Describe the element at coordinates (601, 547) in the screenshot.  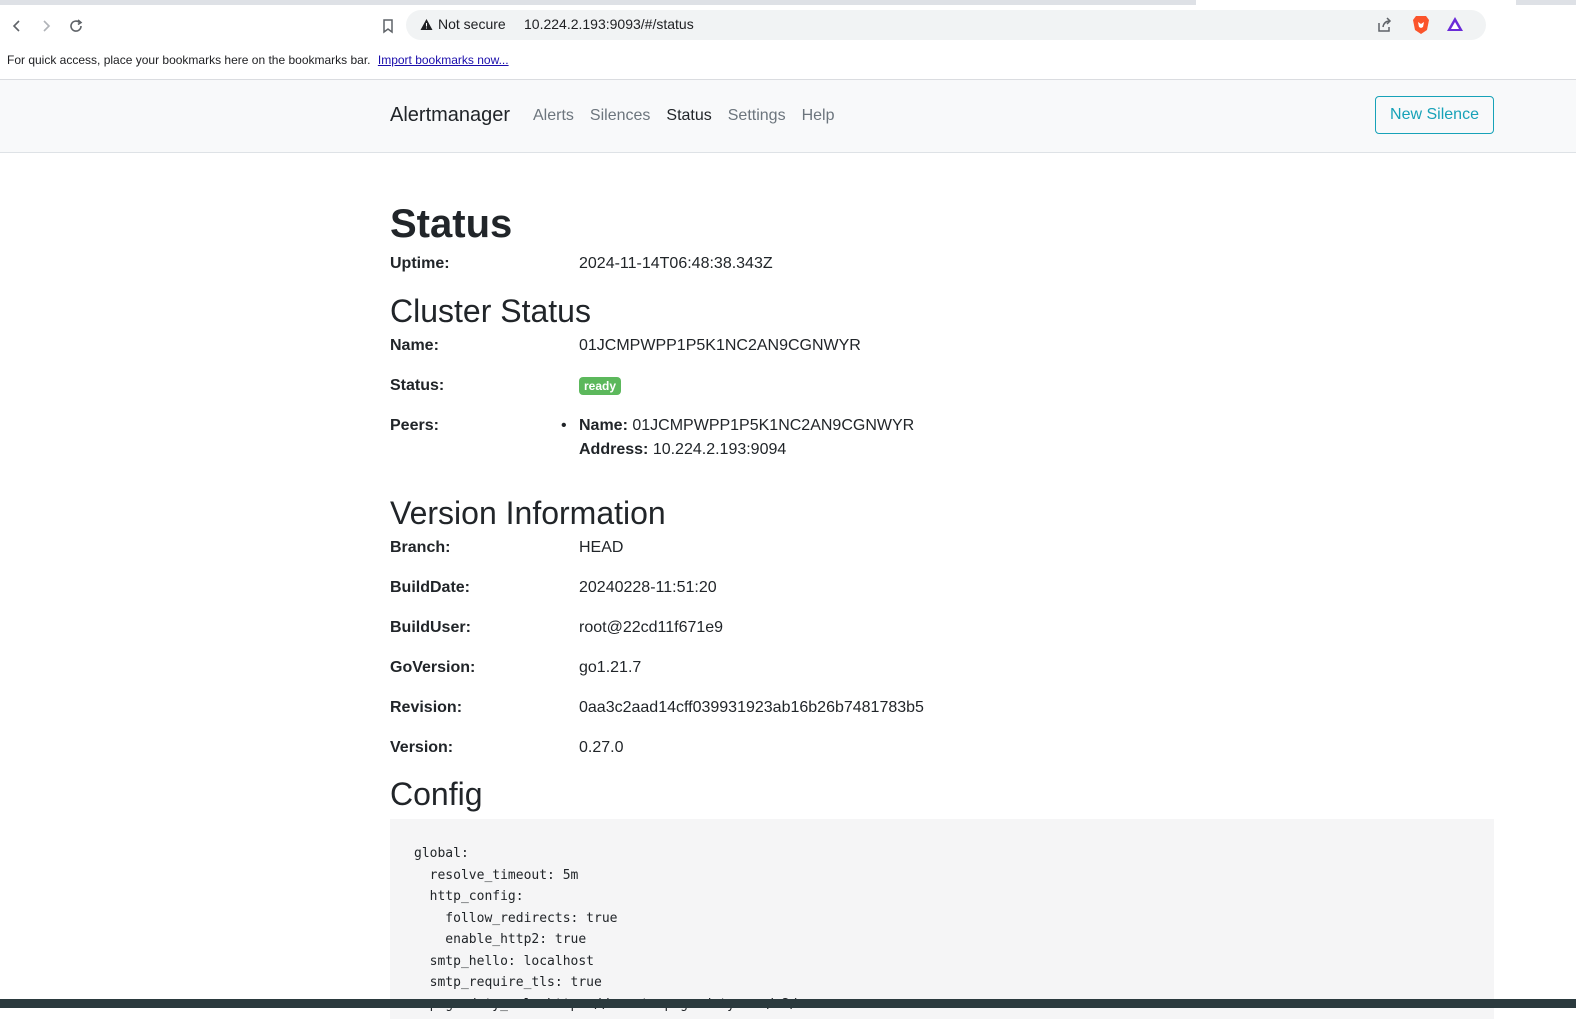
I see `version-row-value: HEAD` at that location.